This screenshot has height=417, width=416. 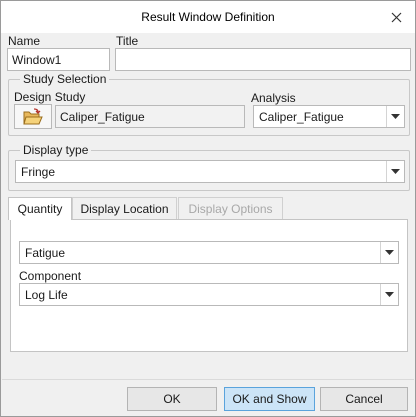 I want to click on name-input, so click(x=58, y=59).